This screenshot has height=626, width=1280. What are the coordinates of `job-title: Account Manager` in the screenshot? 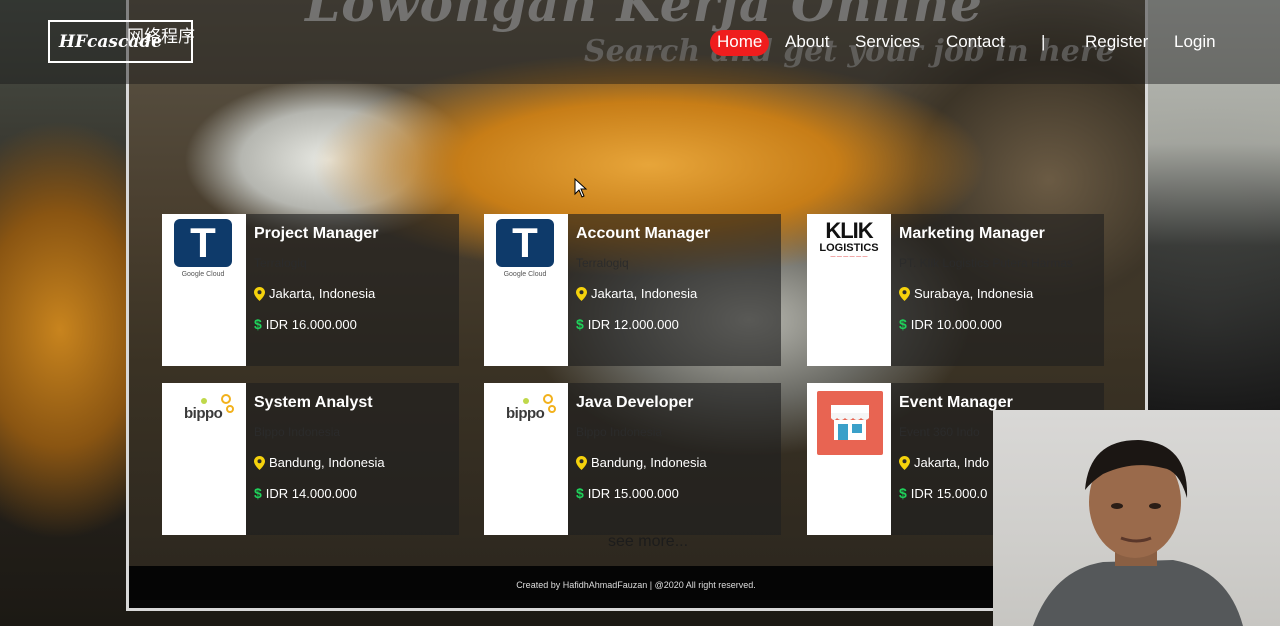 It's located at (643, 234).